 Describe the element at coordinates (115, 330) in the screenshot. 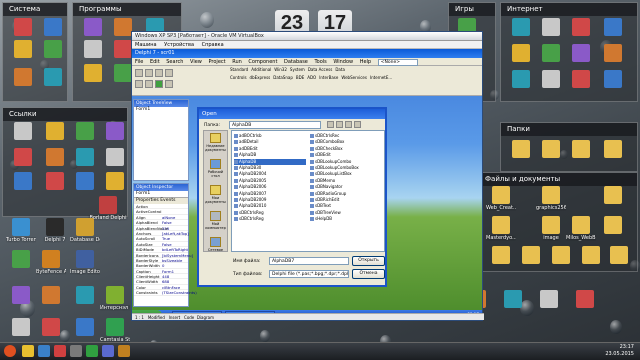

I see `desktop-icon-camtasia: Camtasia Studio 7` at that location.